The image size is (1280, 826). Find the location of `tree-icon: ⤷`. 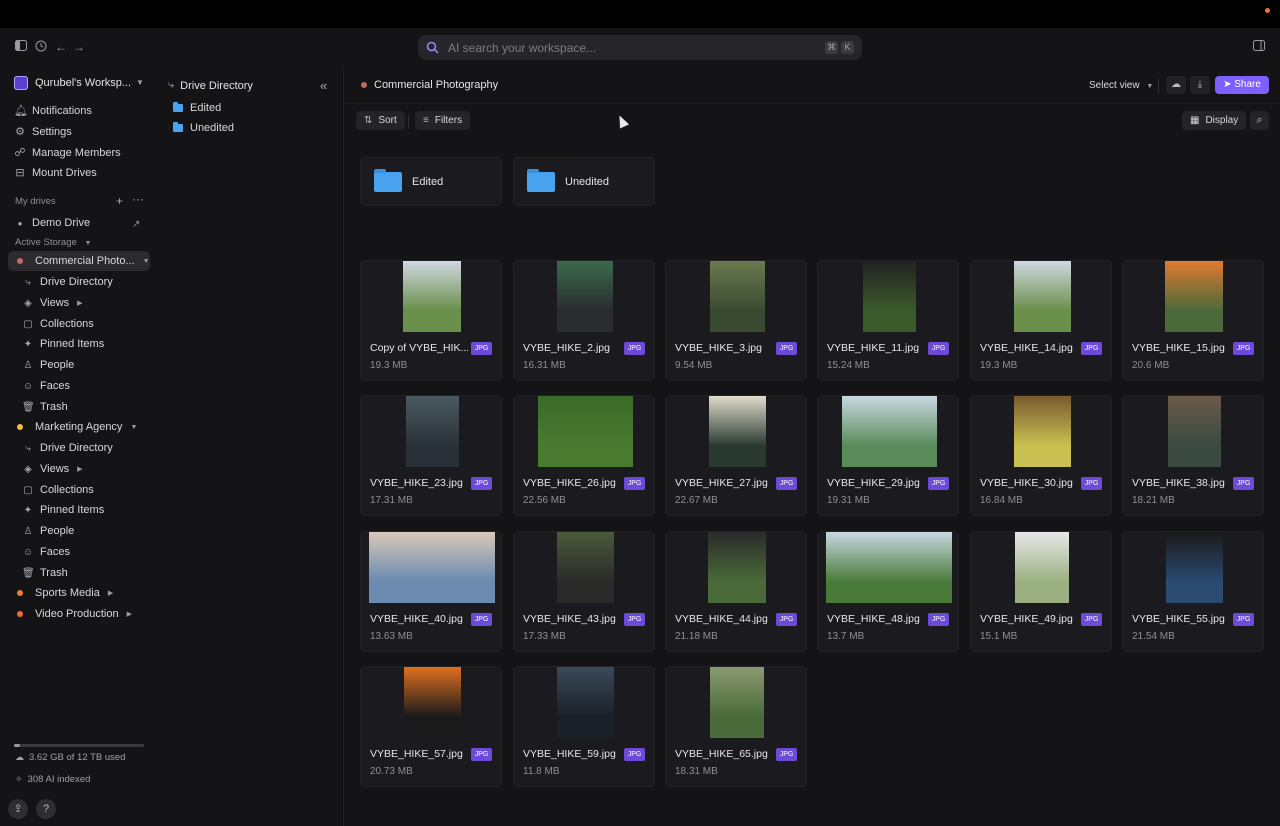

tree-icon: ⤷ is located at coordinates (28, 448).